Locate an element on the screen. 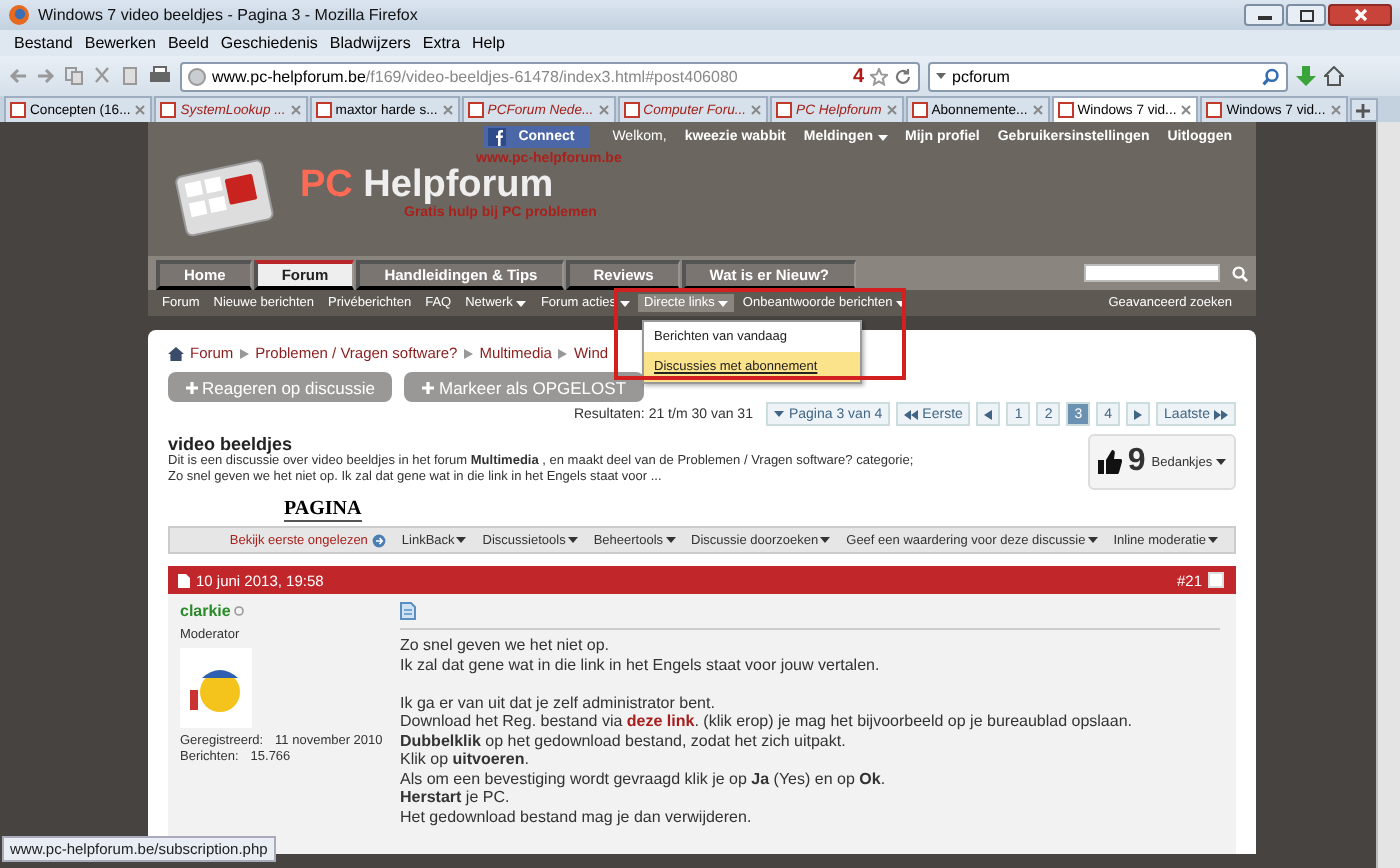  search-field is located at coordinates (1152, 273).